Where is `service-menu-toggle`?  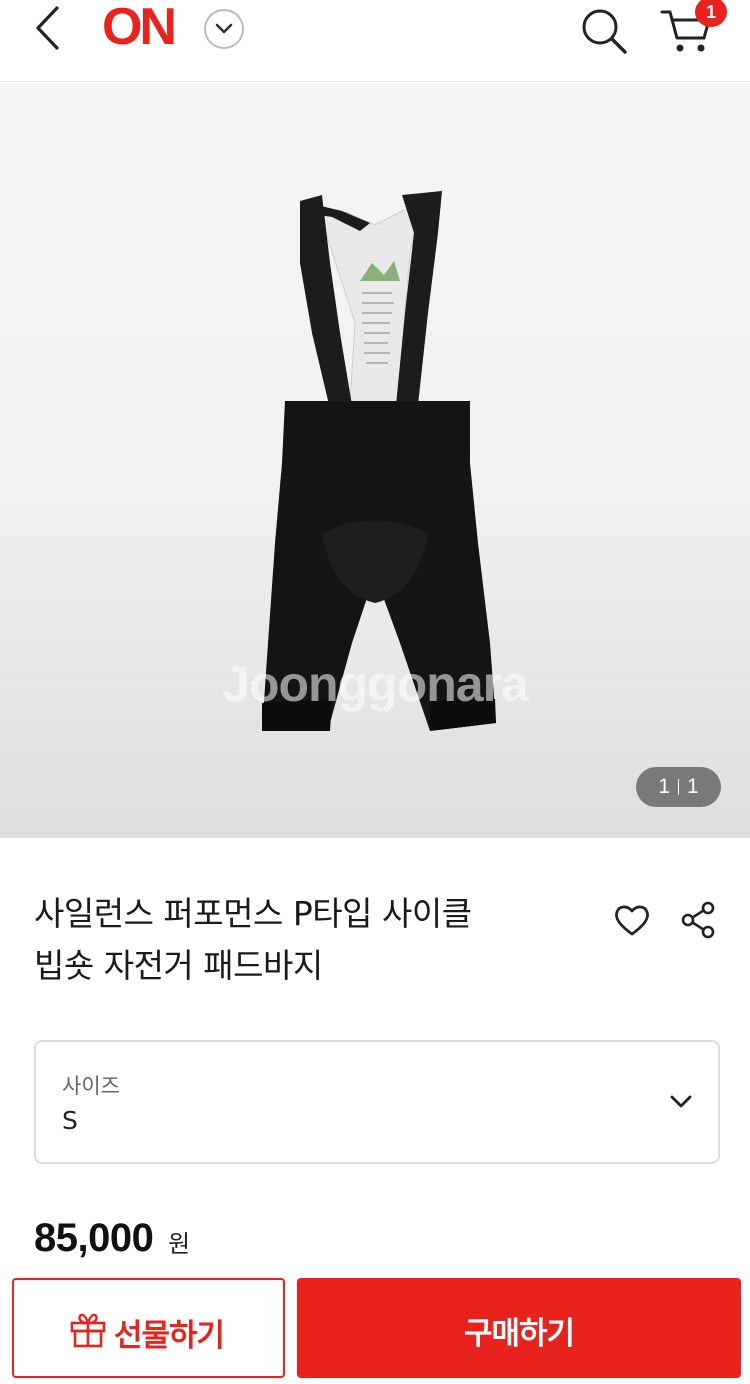
service-menu-toggle is located at coordinates (224, 29).